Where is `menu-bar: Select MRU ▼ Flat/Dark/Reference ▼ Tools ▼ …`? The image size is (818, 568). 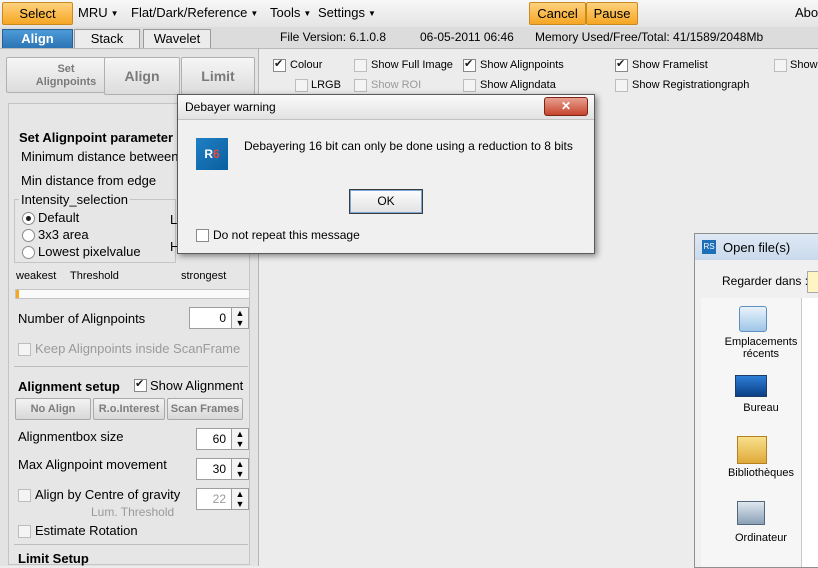
menu-bar: Select MRU ▼ Flat/Dark/Reference ▼ Tools ▼ … is located at coordinates (409, 14).